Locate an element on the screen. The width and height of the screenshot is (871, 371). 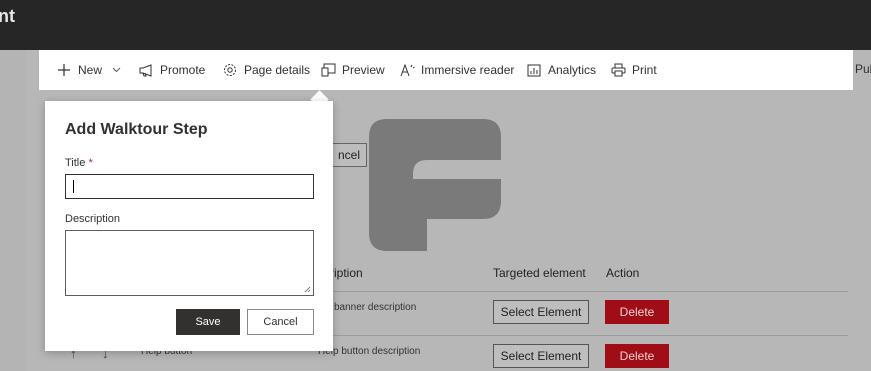
print-button: Print is located at coordinates (633, 70).